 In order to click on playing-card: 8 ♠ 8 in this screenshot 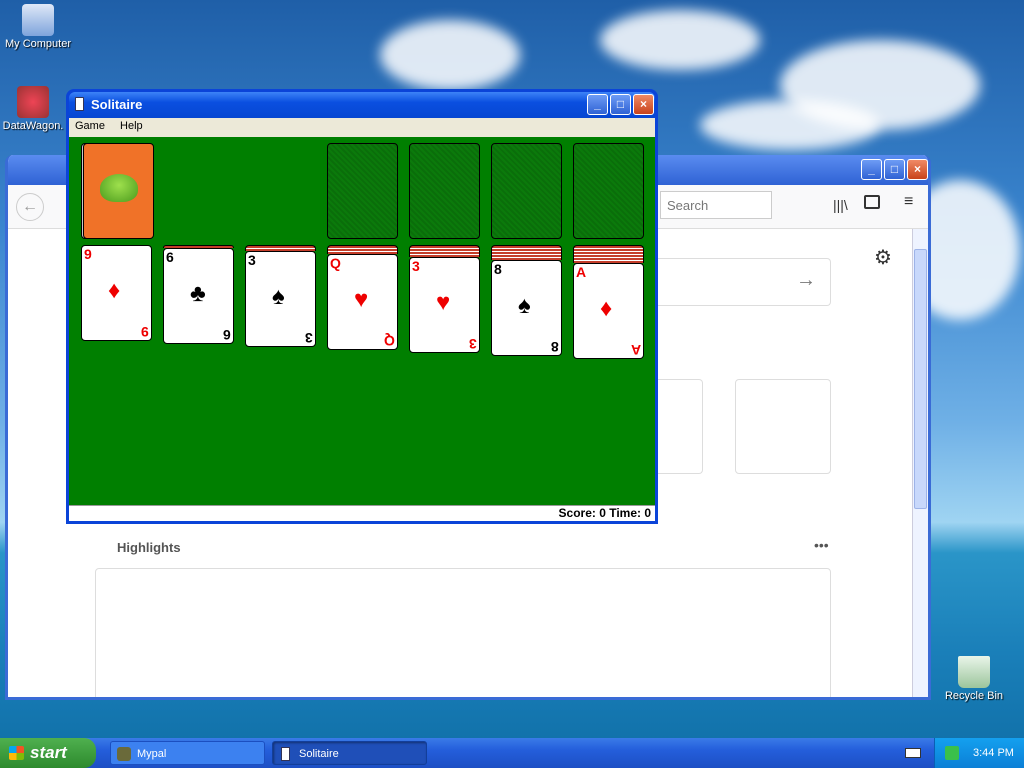, I will do `click(526, 308)`.